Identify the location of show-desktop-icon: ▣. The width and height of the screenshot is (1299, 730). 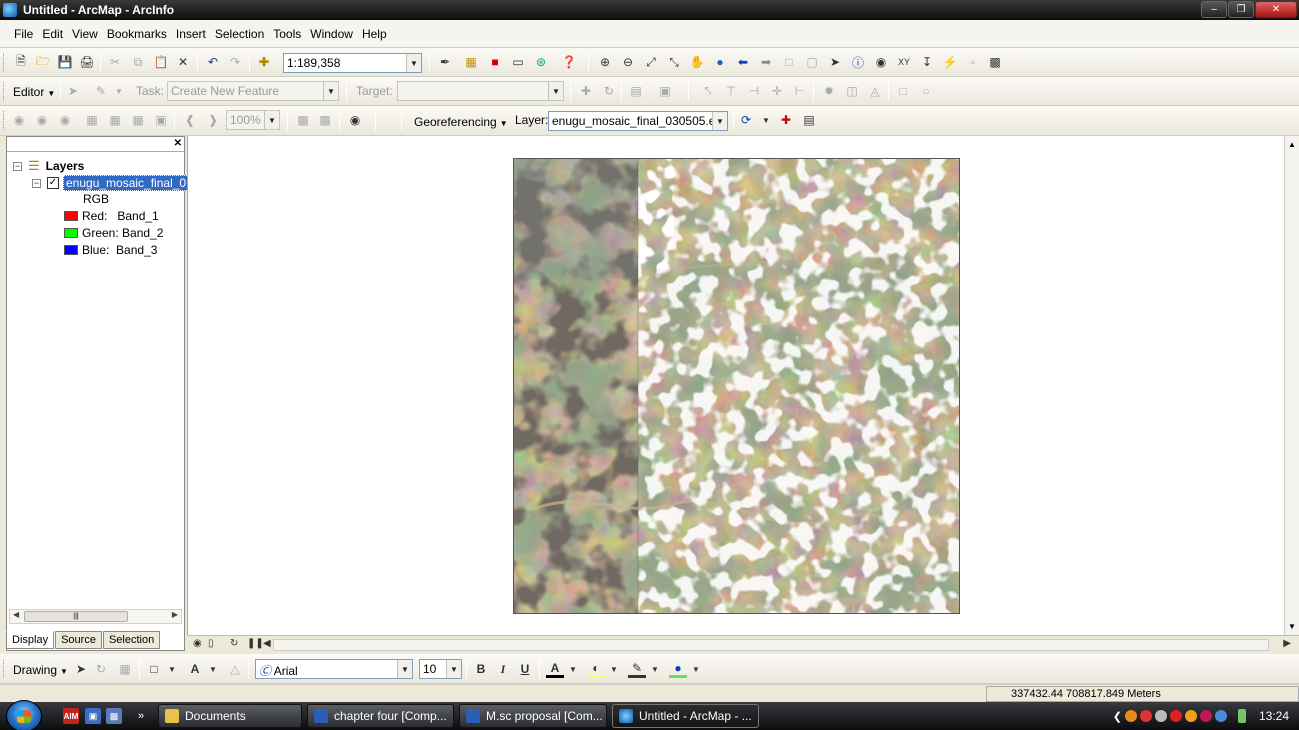
(93, 716).